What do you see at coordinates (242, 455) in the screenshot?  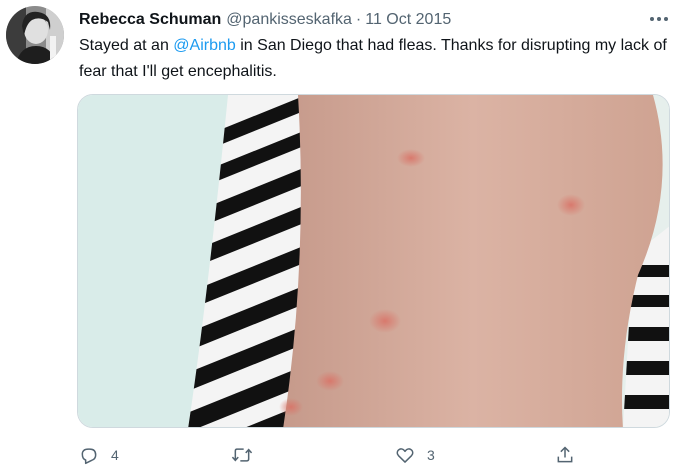 I see `retweet-icon` at bounding box center [242, 455].